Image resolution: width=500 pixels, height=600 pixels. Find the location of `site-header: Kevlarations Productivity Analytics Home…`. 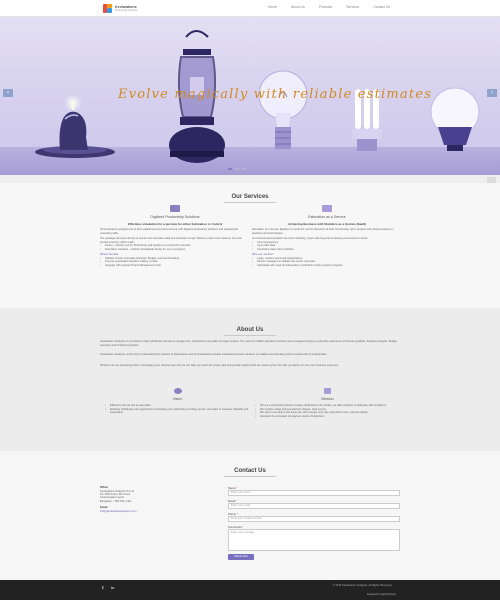

site-header: Kevlarations Productivity Analytics Home… is located at coordinates (250, 8).